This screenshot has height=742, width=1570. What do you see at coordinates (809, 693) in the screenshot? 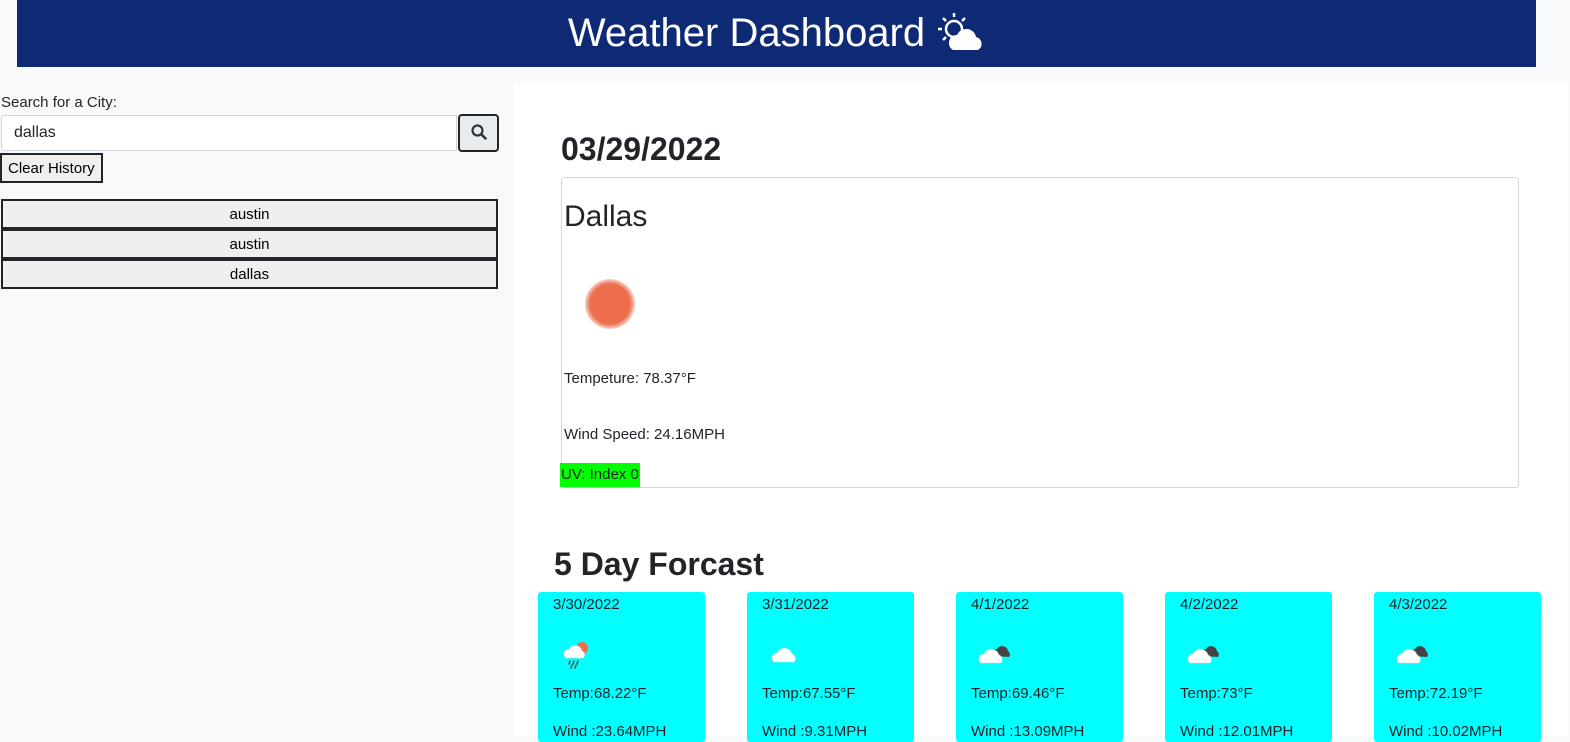
I see `forecast-temperature: Temp:67.55°F` at bounding box center [809, 693].